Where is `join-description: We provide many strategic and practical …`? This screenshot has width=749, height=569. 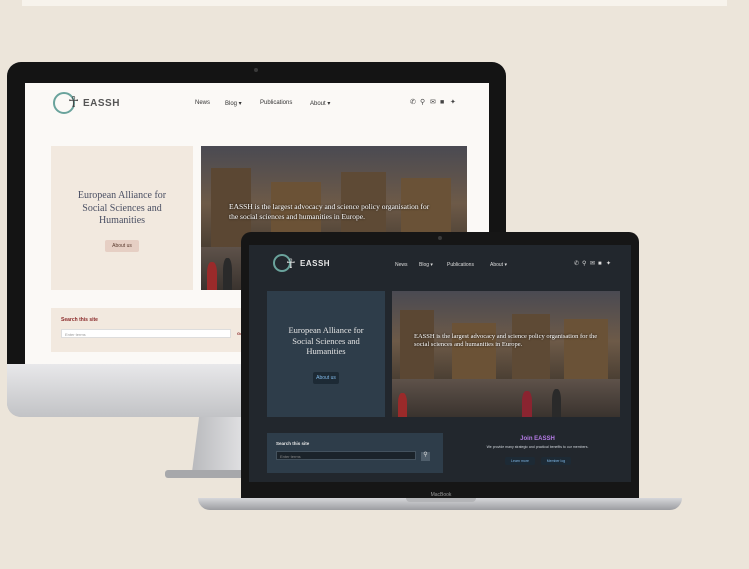
join-description: We provide many strategic and practical … is located at coordinates (537, 447).